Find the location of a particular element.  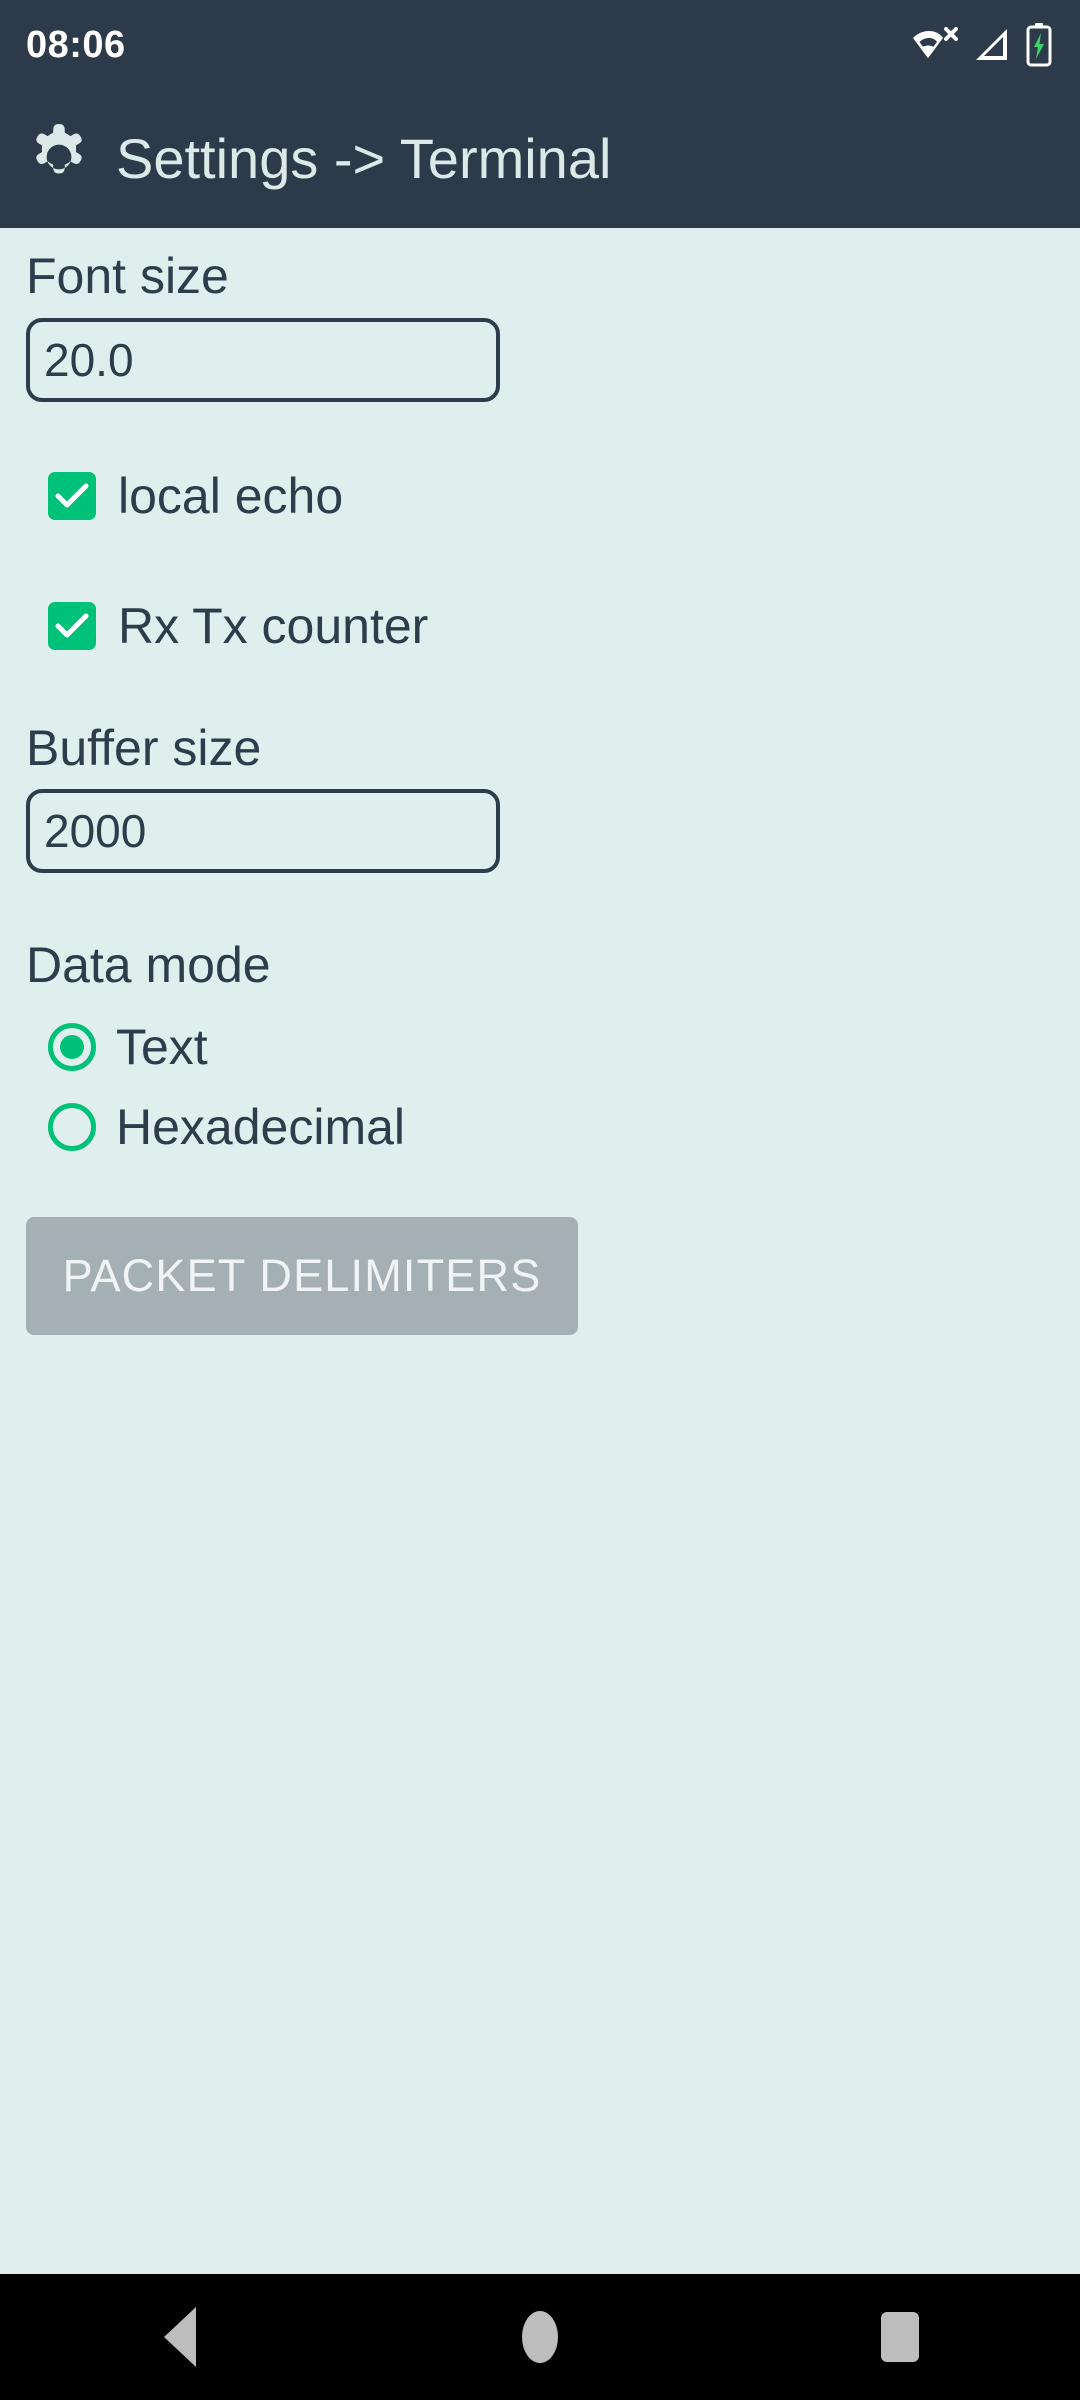

data-mode-label: Data mode is located at coordinates (148, 965).